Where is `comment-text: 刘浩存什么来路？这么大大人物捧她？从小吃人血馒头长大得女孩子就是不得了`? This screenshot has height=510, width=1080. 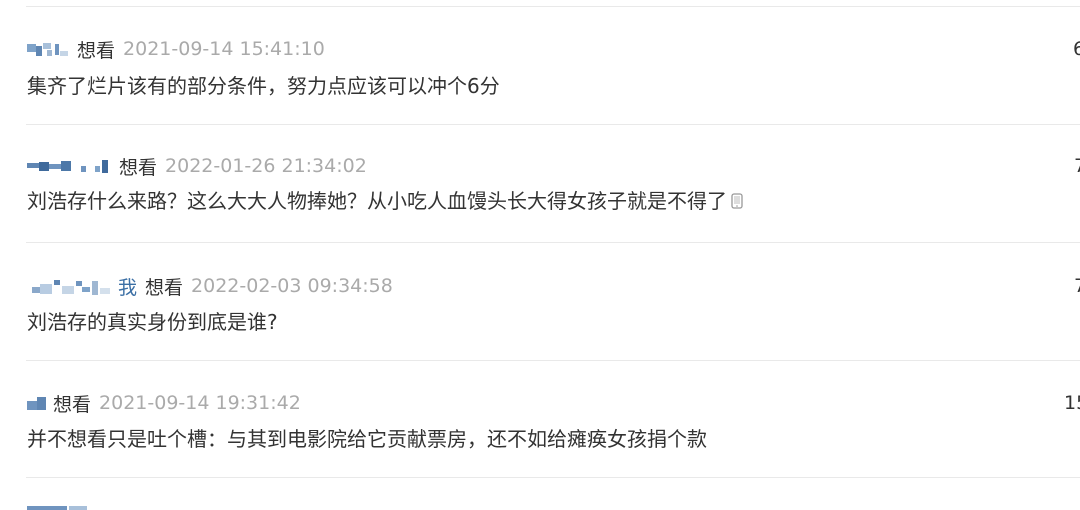
comment-text: 刘浩存什么来路？这么大大人物捧她？从小吃人血馒头长大得女孩子就是不得了 is located at coordinates (385, 201).